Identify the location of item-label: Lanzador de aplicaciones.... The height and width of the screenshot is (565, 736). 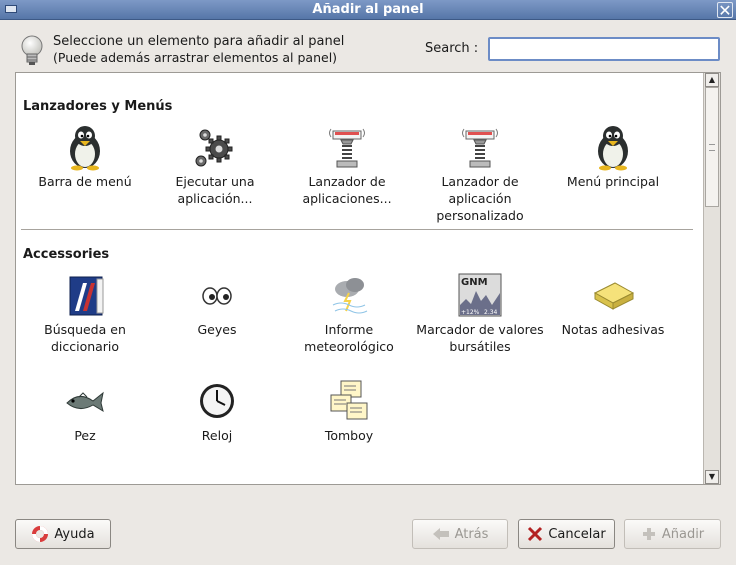
(347, 190).